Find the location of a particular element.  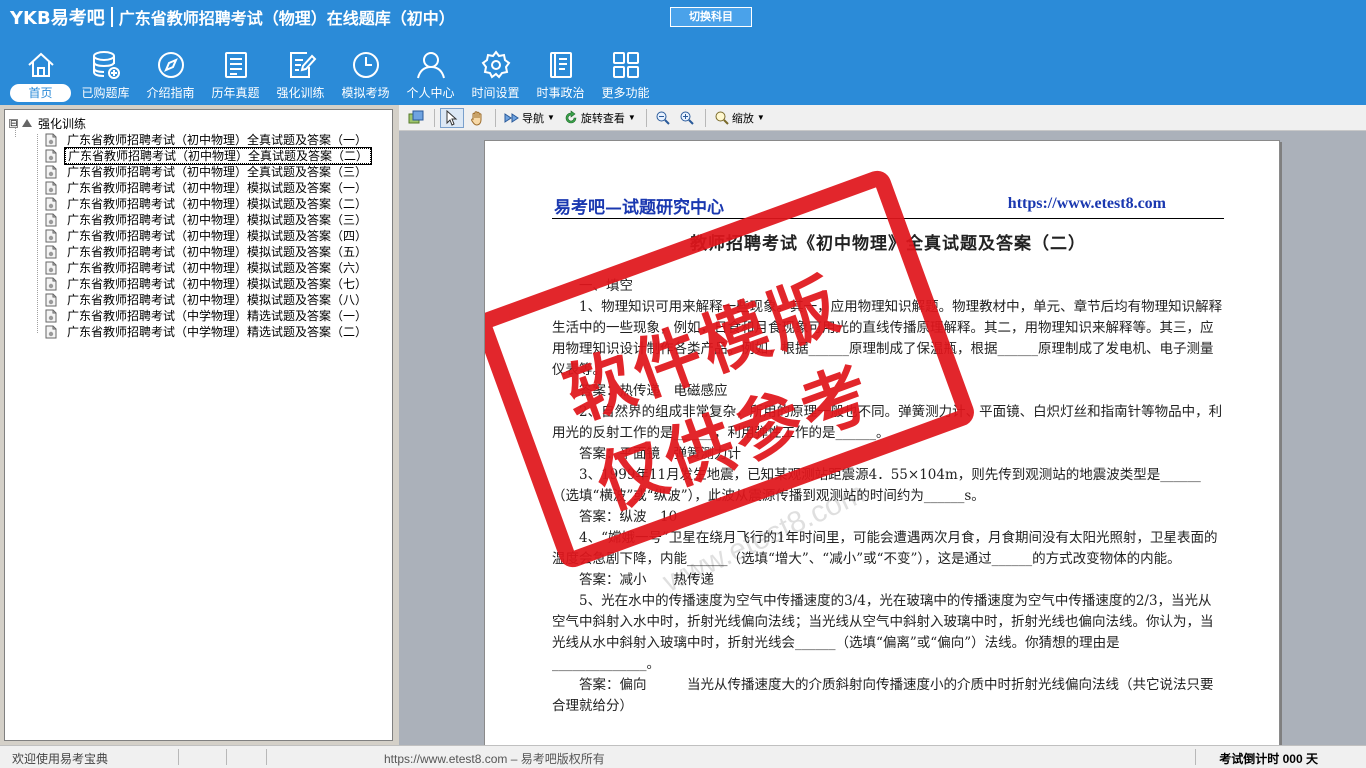

nav-purchased: 已购题库 is located at coordinates (105, 75).